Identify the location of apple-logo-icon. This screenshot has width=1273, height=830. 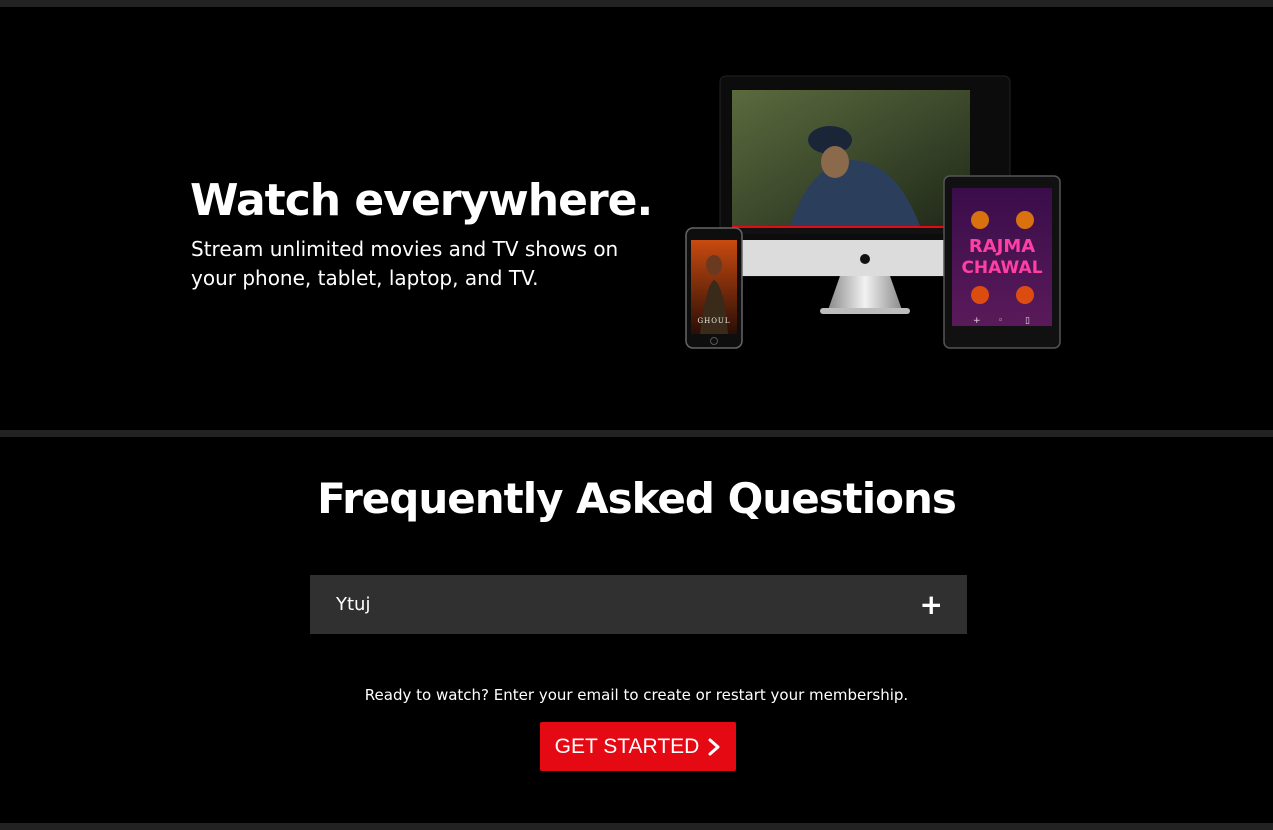
(865, 259).